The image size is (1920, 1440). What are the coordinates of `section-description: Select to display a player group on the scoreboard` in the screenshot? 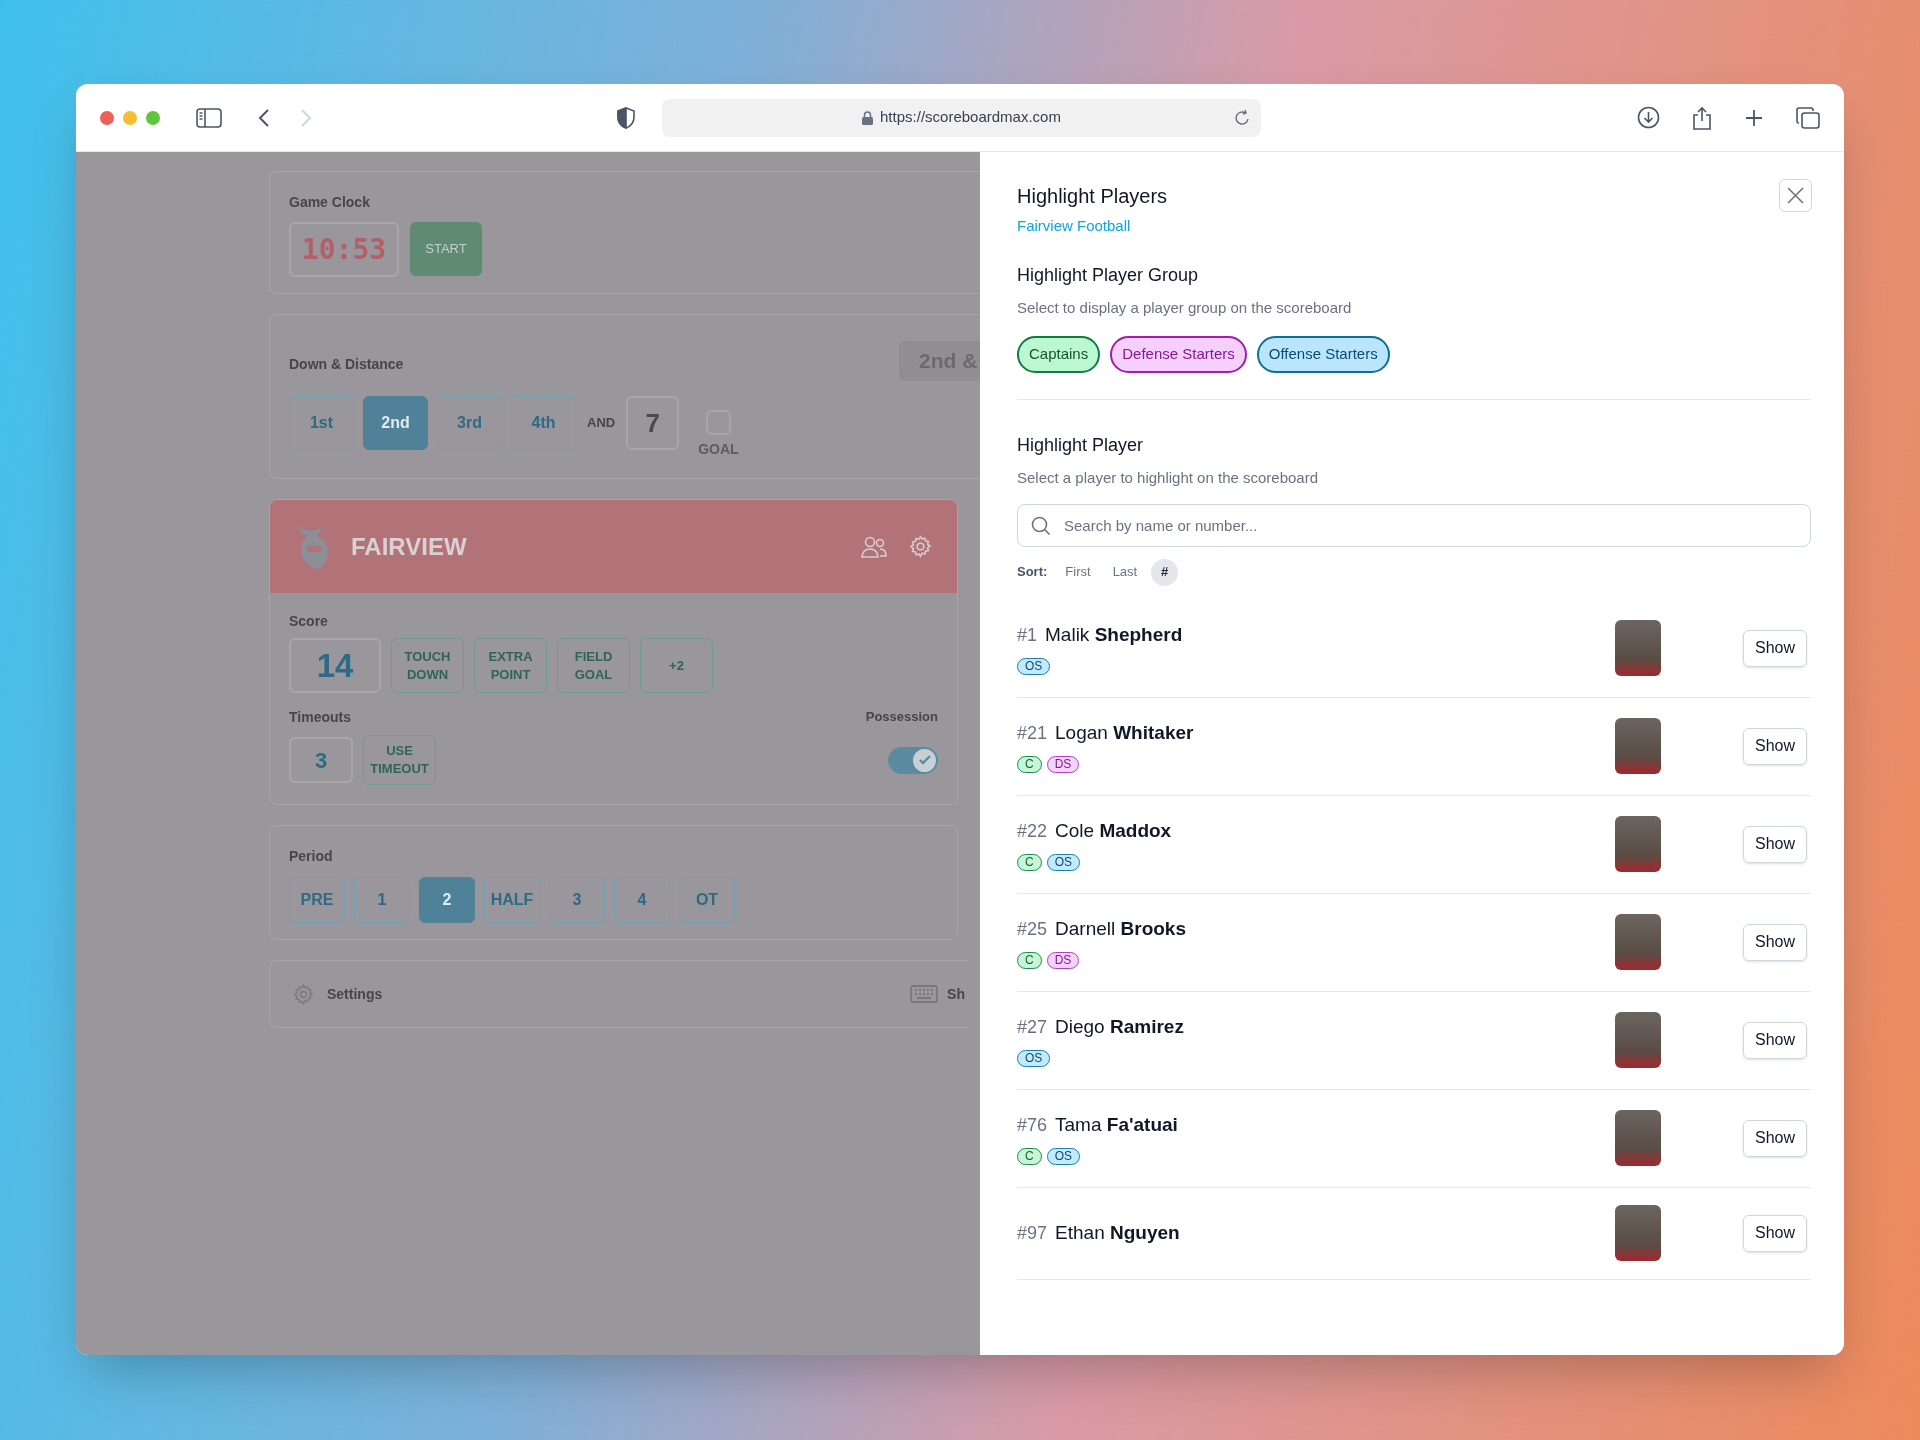 It's located at (1185, 307).